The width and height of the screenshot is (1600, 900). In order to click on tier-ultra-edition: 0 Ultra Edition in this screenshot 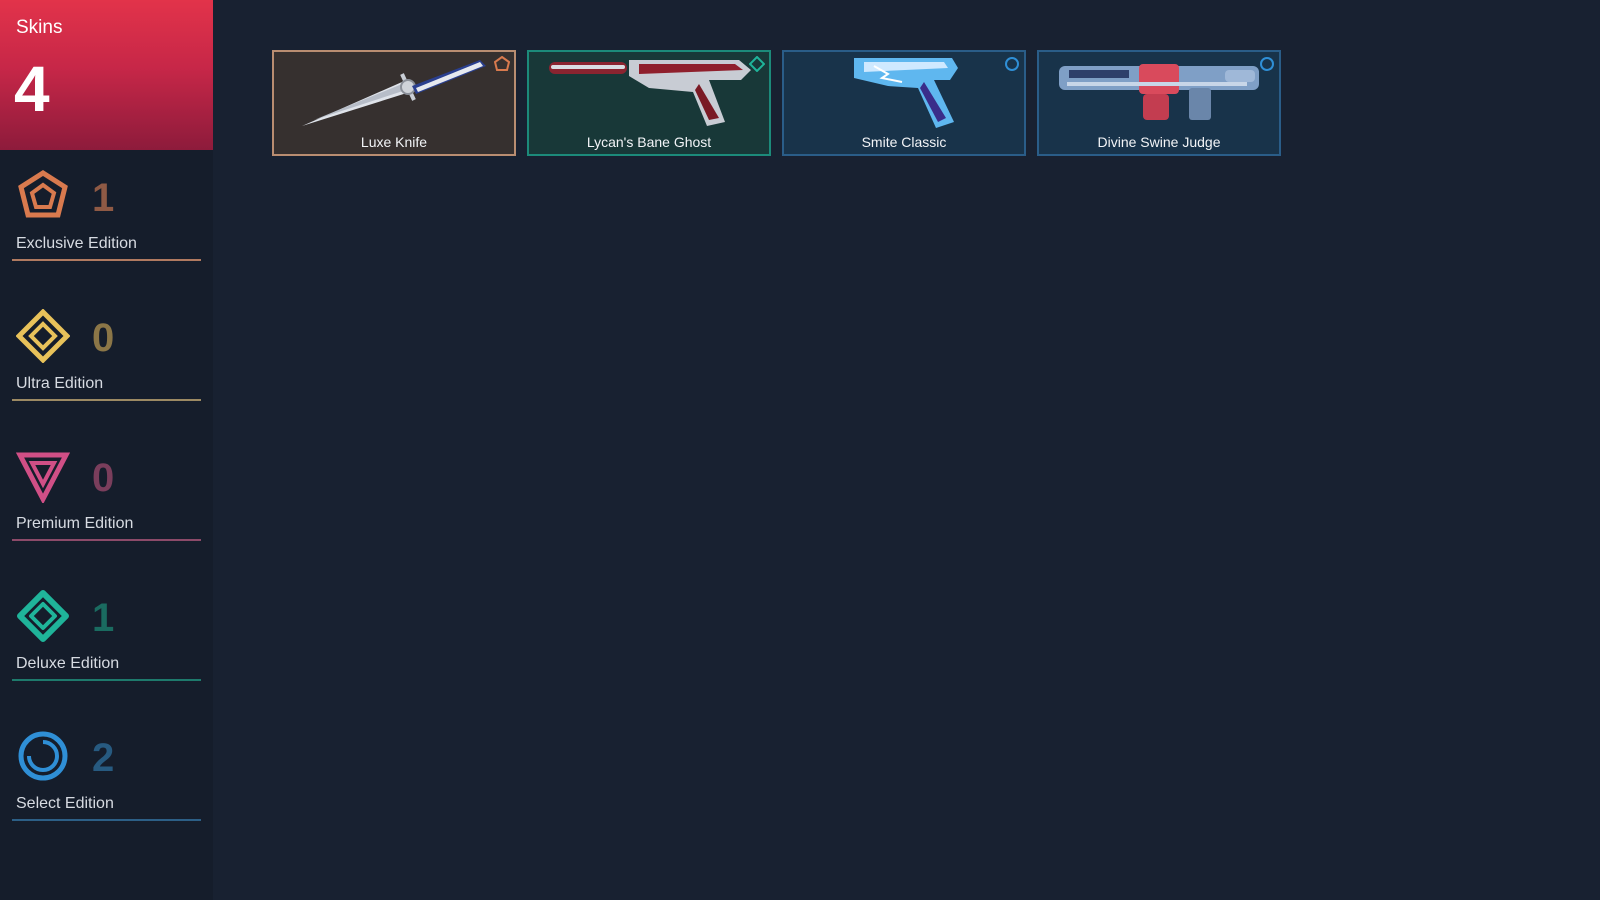, I will do `click(106, 358)`.